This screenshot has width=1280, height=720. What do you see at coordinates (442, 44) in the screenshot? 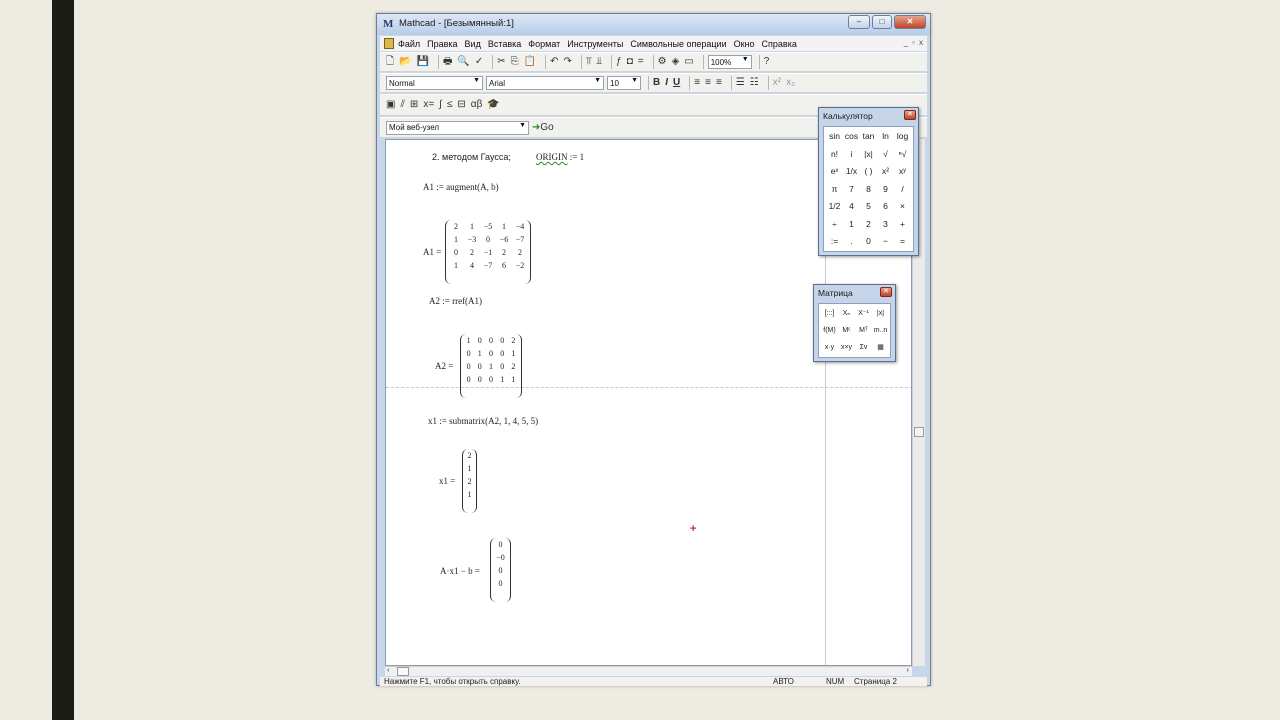
I see `menu-edit: Правка` at bounding box center [442, 44].